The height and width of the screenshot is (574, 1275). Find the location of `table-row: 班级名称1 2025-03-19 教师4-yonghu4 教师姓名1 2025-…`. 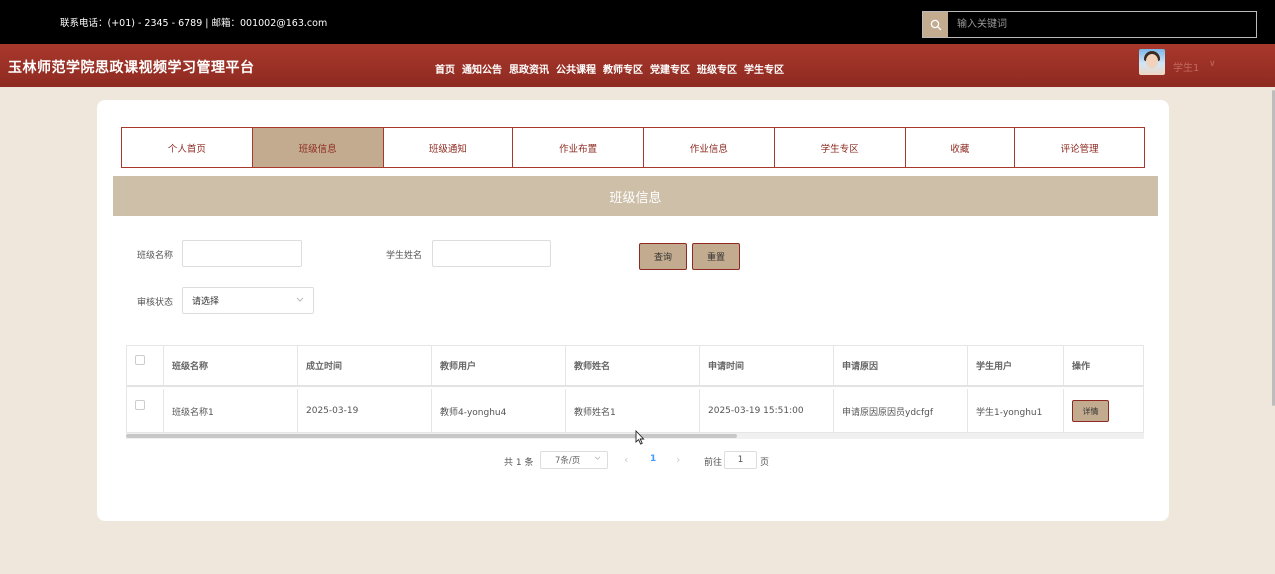

table-row: 班级名称1 2025-03-19 教师4-yonghu4 教师姓名1 2025-… is located at coordinates (635, 411).